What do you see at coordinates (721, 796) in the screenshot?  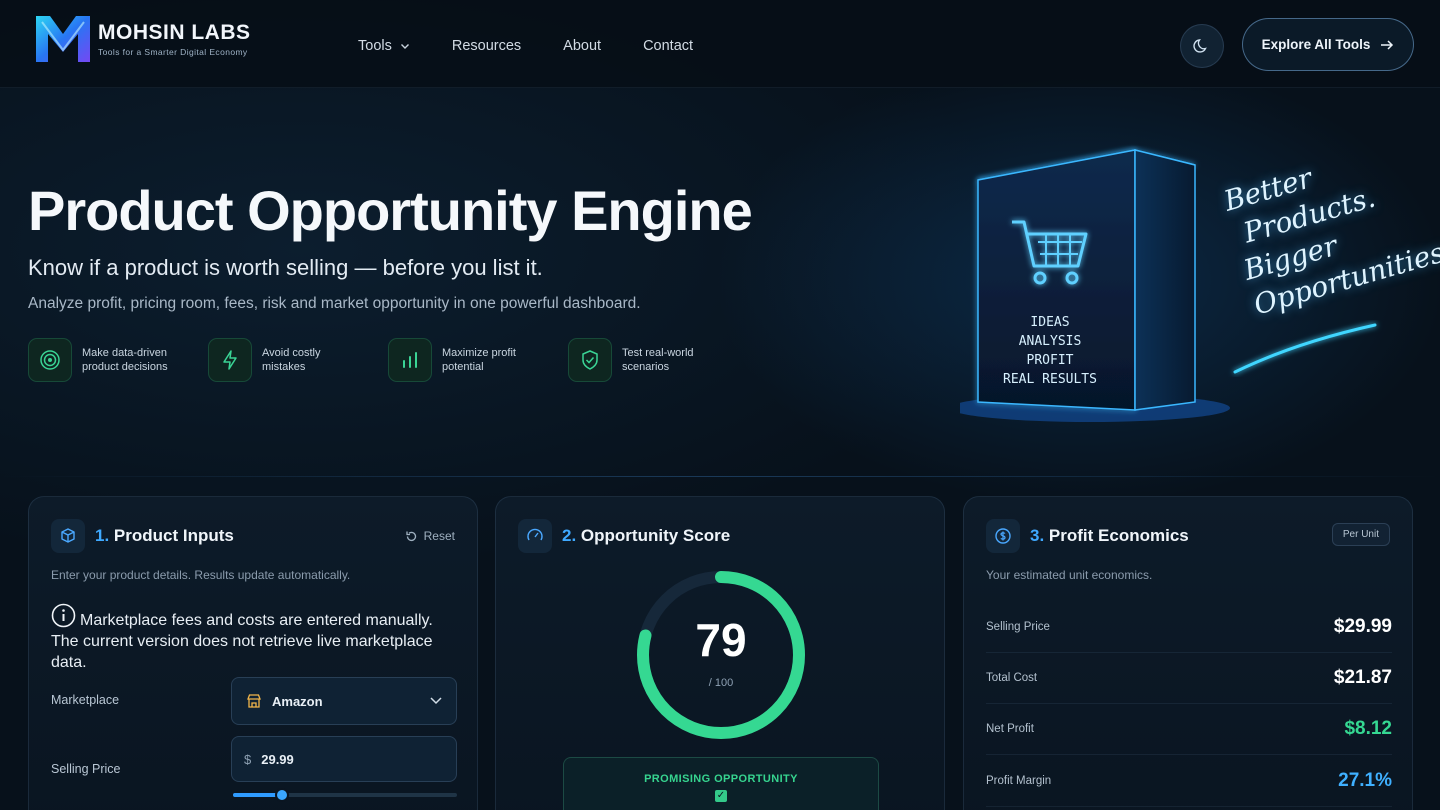 I see `checkmark-icon: ✓` at bounding box center [721, 796].